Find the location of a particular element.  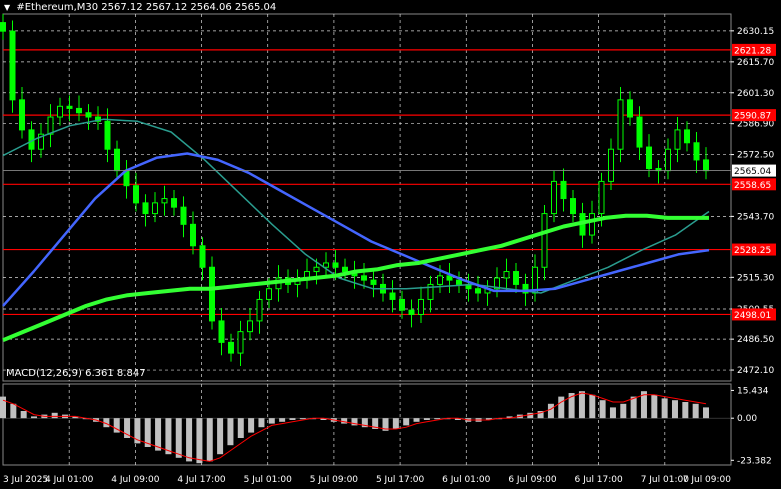

x-tick-label: 5 Jul 09:00 is located at coordinates (334, 480).